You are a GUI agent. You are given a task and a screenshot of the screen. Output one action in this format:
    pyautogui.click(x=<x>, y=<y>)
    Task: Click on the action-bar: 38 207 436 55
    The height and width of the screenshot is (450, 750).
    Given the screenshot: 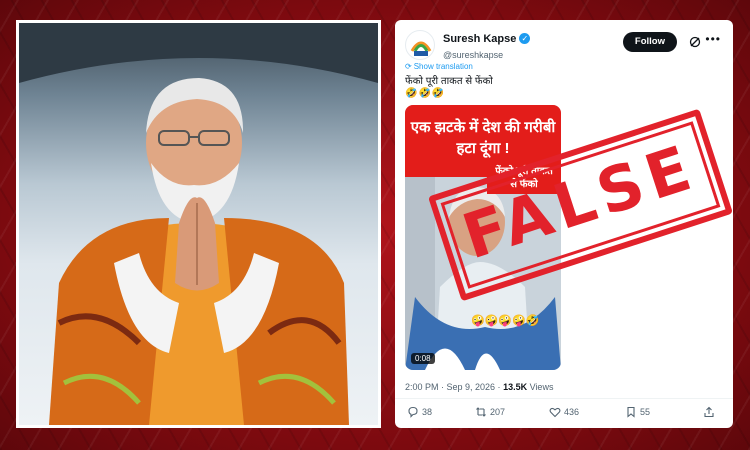 What is the action you would take?
    pyautogui.click(x=564, y=414)
    